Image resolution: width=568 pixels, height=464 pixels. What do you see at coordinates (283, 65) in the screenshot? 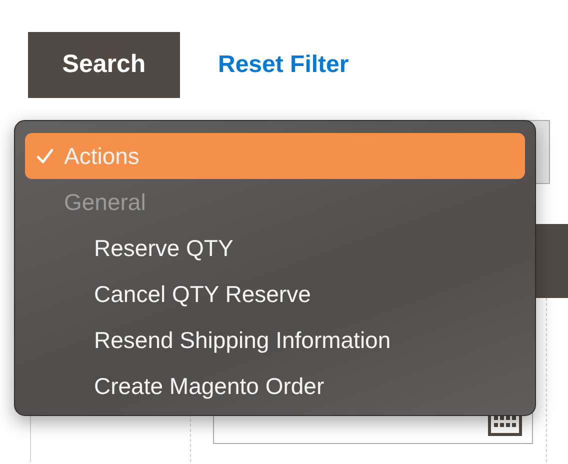
I see `reset-filter-link: Reset Filter` at bounding box center [283, 65].